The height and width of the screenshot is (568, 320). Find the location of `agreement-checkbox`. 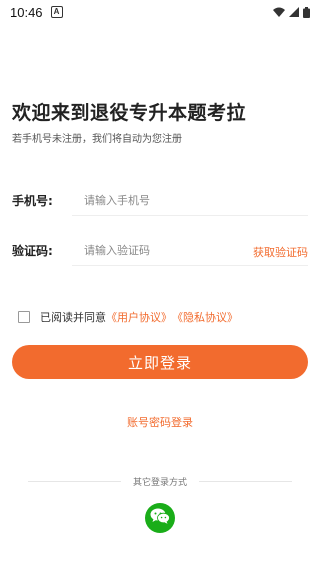

agreement-checkbox is located at coordinates (24, 317).